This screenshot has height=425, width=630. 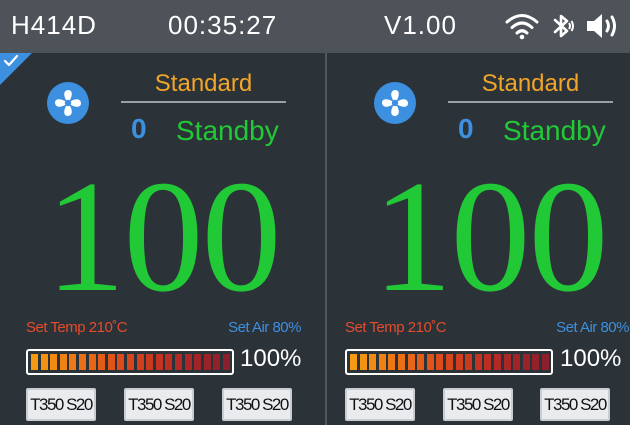 I want to click on volume-icon, so click(x=601, y=26).